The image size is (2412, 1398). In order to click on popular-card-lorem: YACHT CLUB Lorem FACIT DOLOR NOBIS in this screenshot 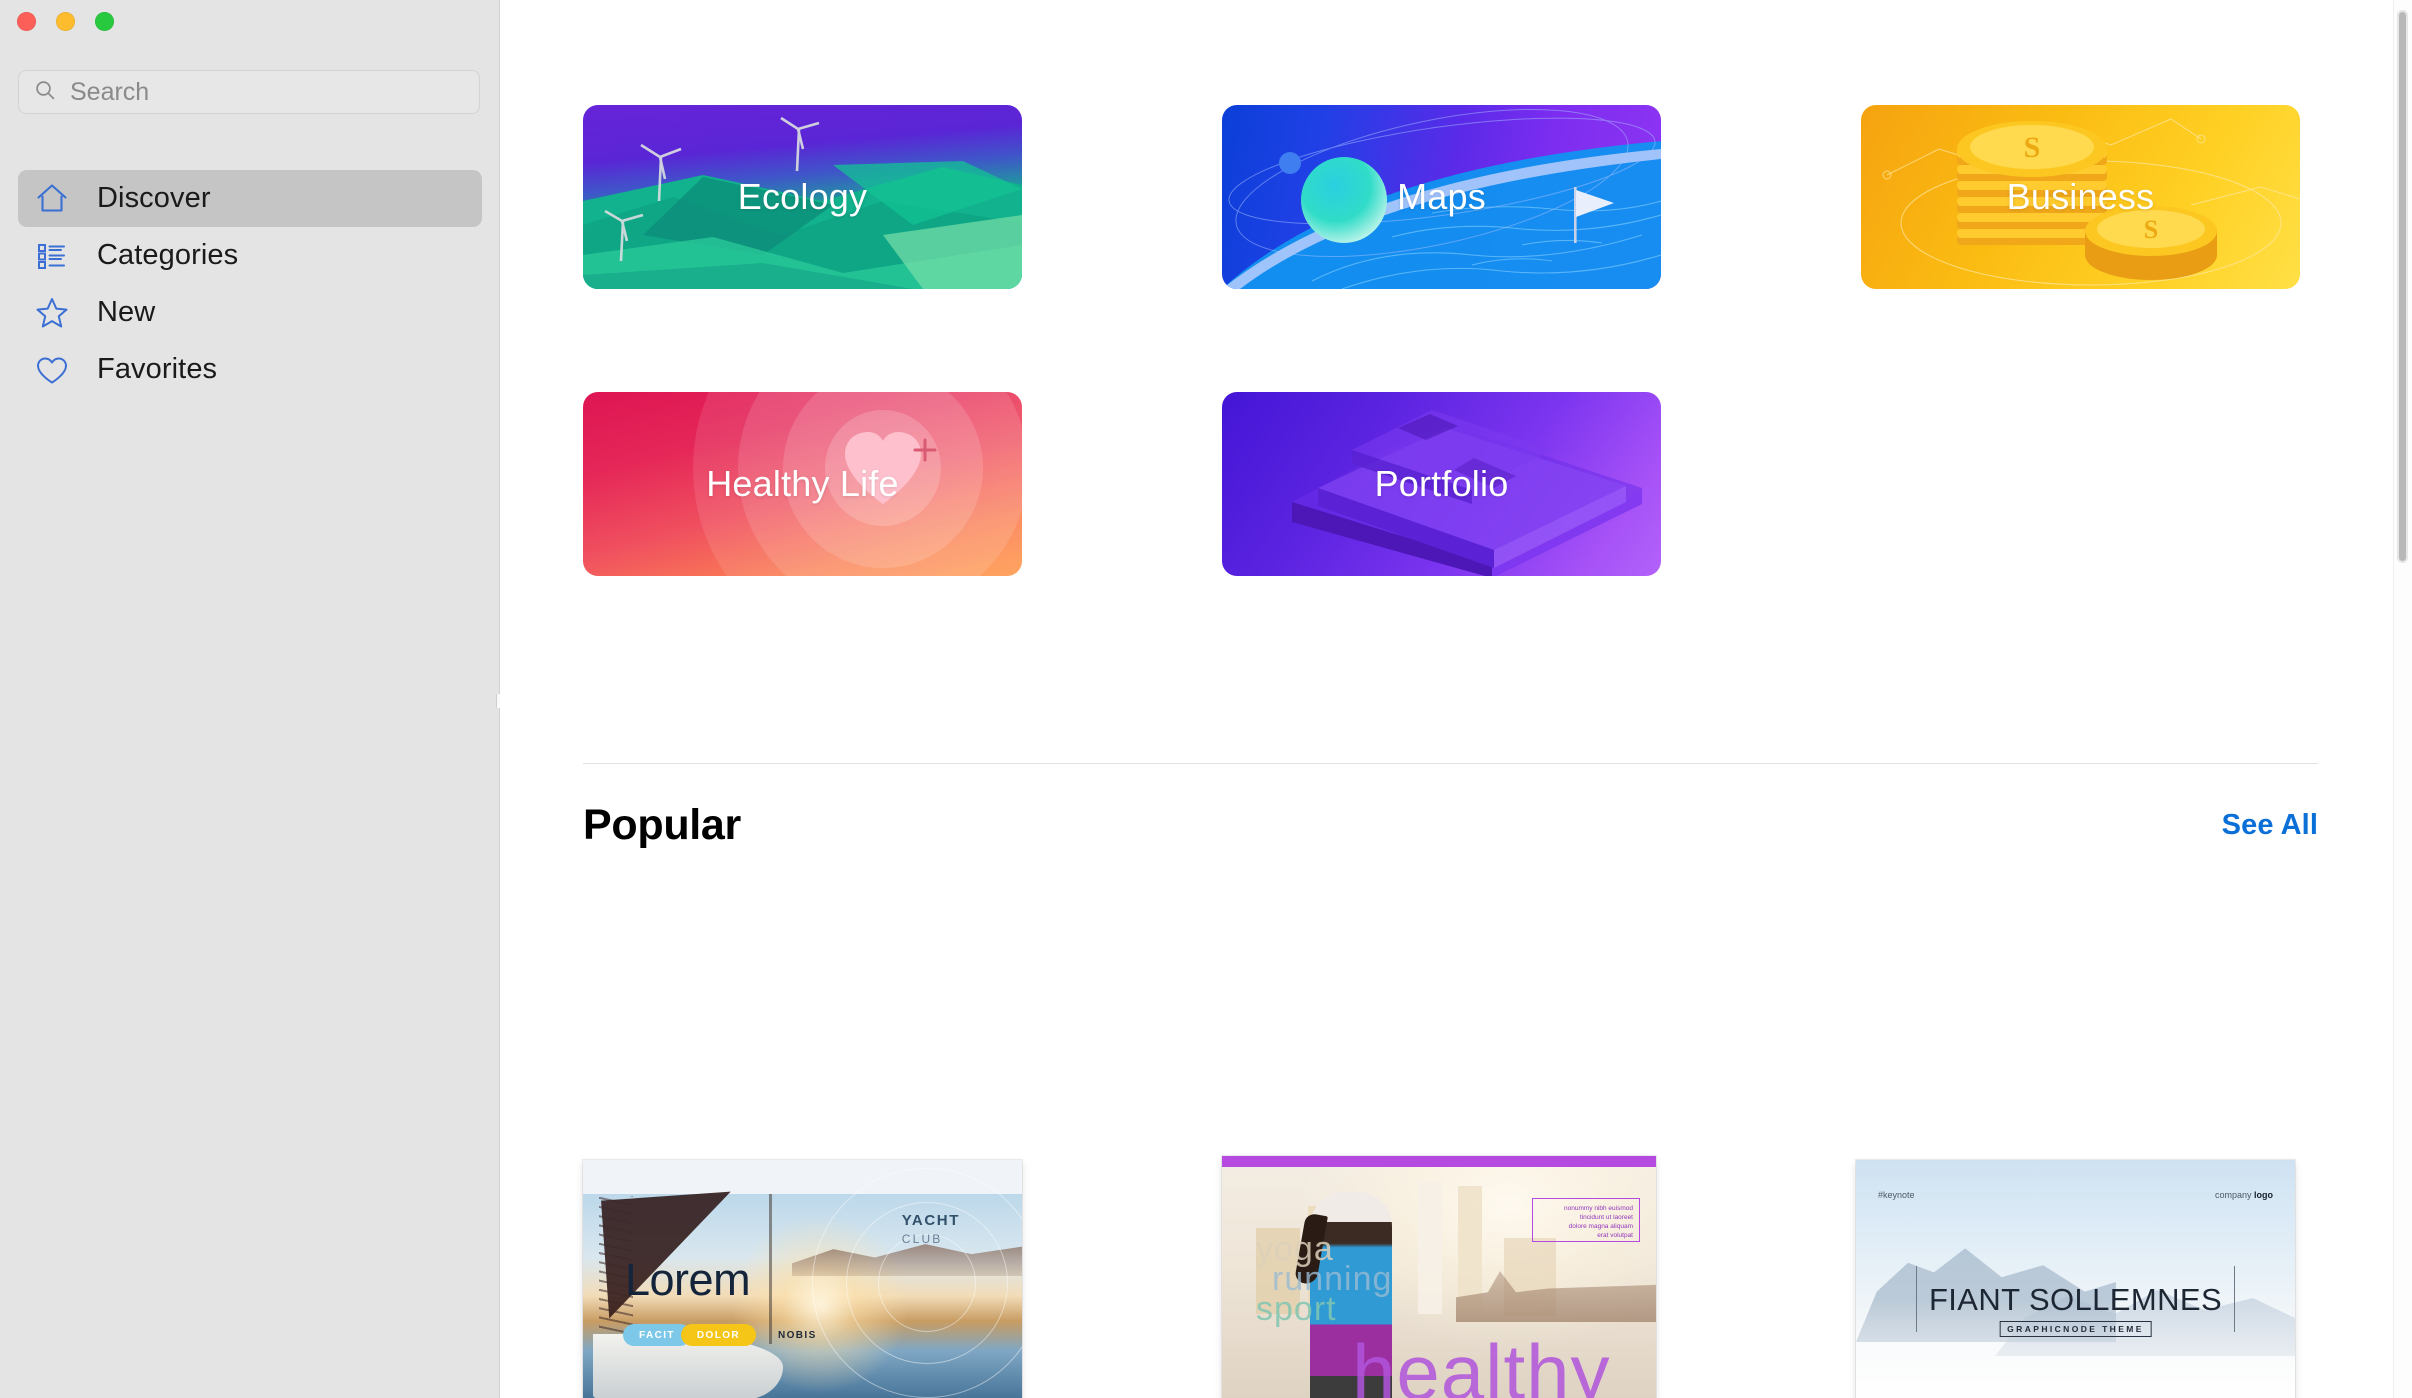, I will do `click(802, 1279)`.